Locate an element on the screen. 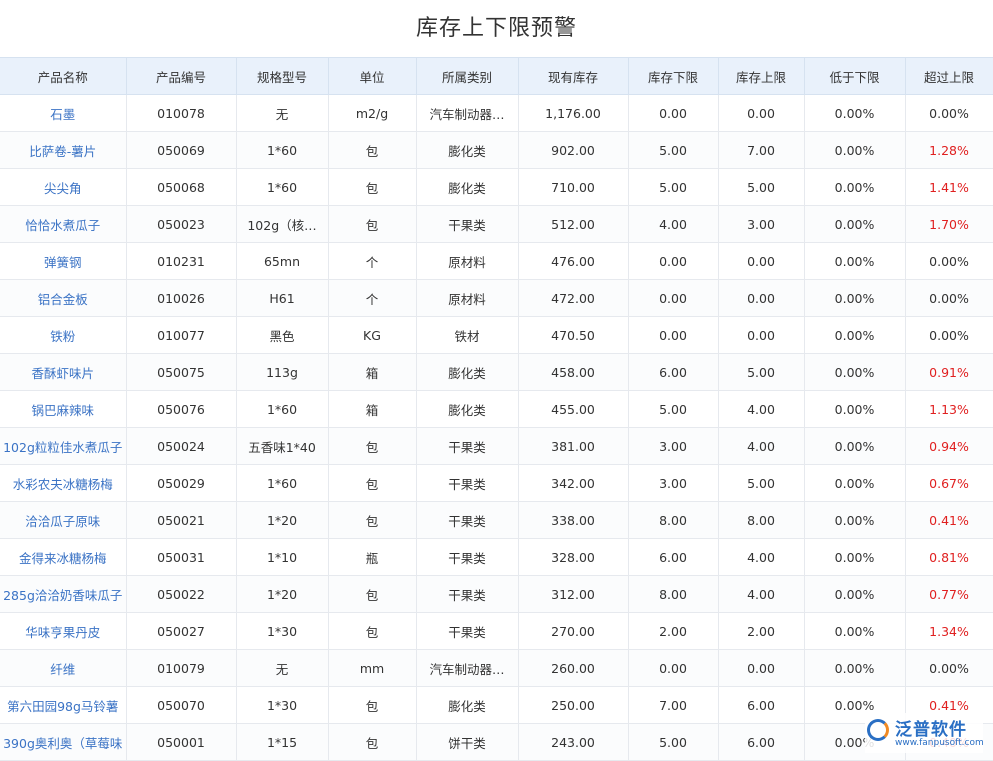 The image size is (993, 761). product-name-link: 铁粉 is located at coordinates (63, 335).